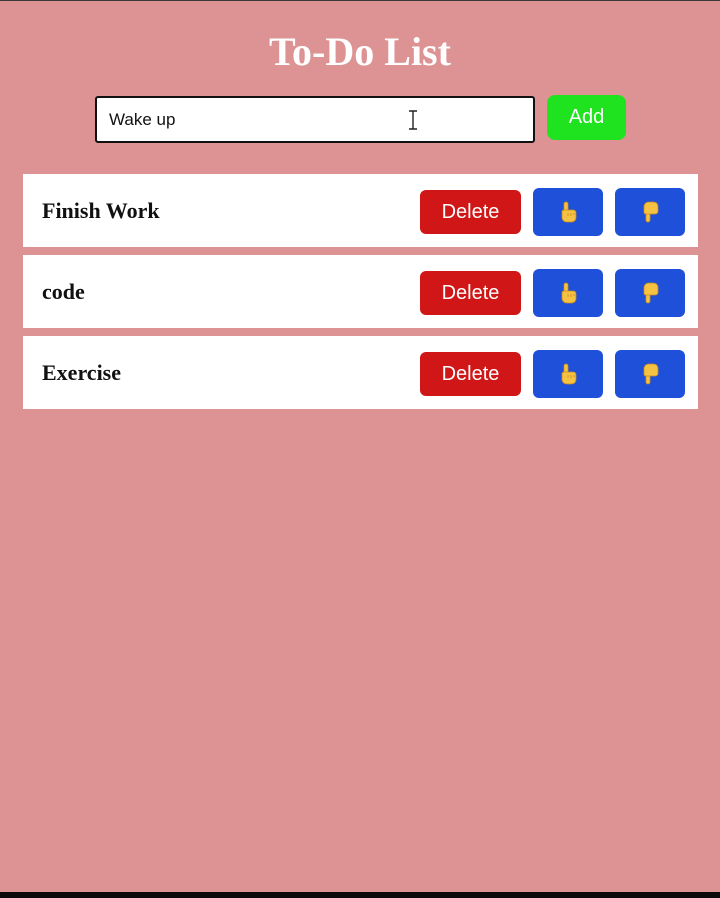 The height and width of the screenshot is (898, 720). I want to click on task-text: Exercise, so click(82, 372).